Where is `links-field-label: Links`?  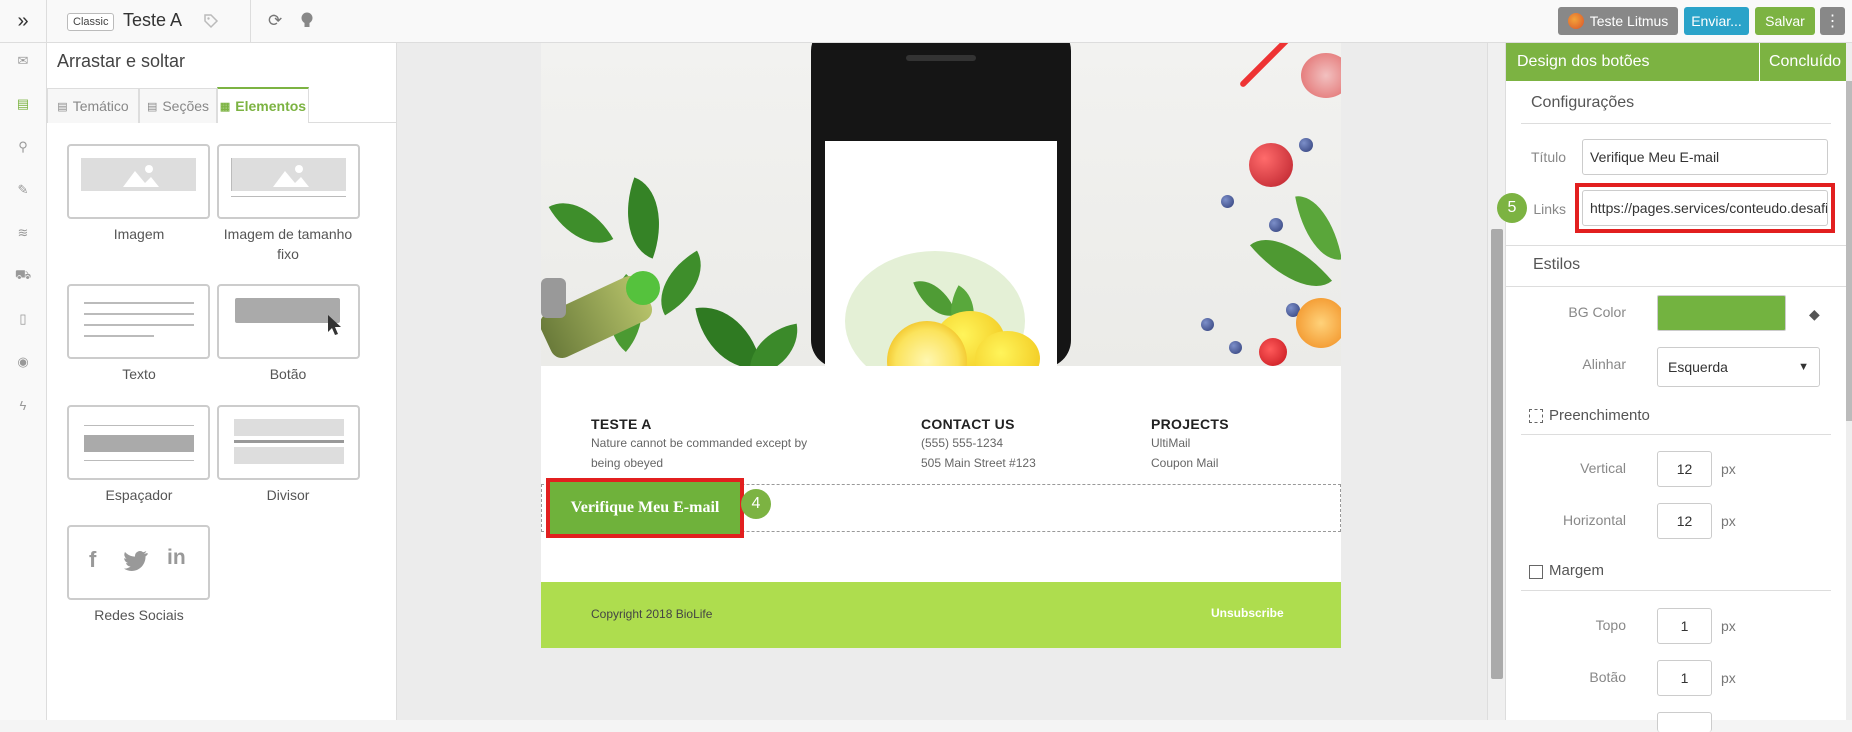 links-field-label: Links is located at coordinates (1549, 209).